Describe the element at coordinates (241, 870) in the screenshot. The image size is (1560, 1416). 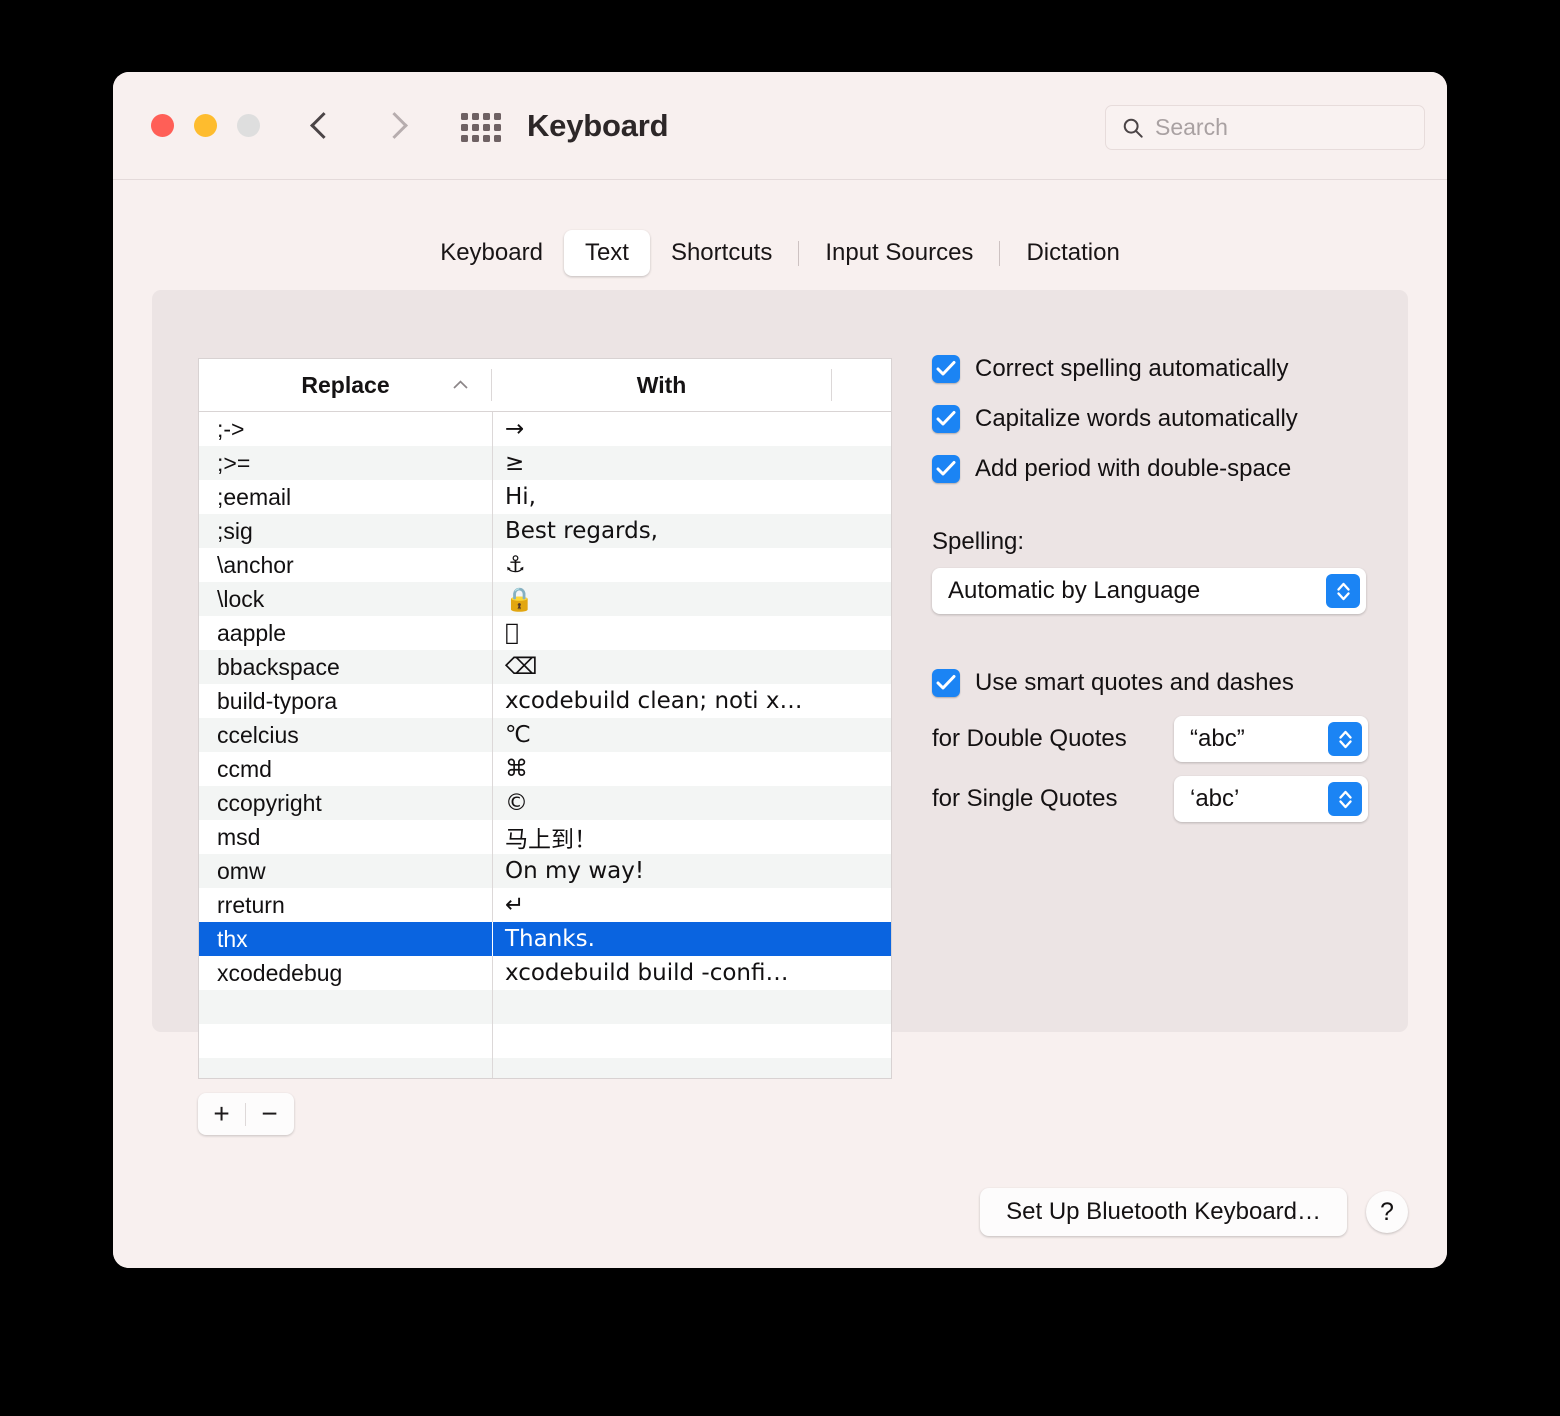
I see `cell-replace: omw` at that location.